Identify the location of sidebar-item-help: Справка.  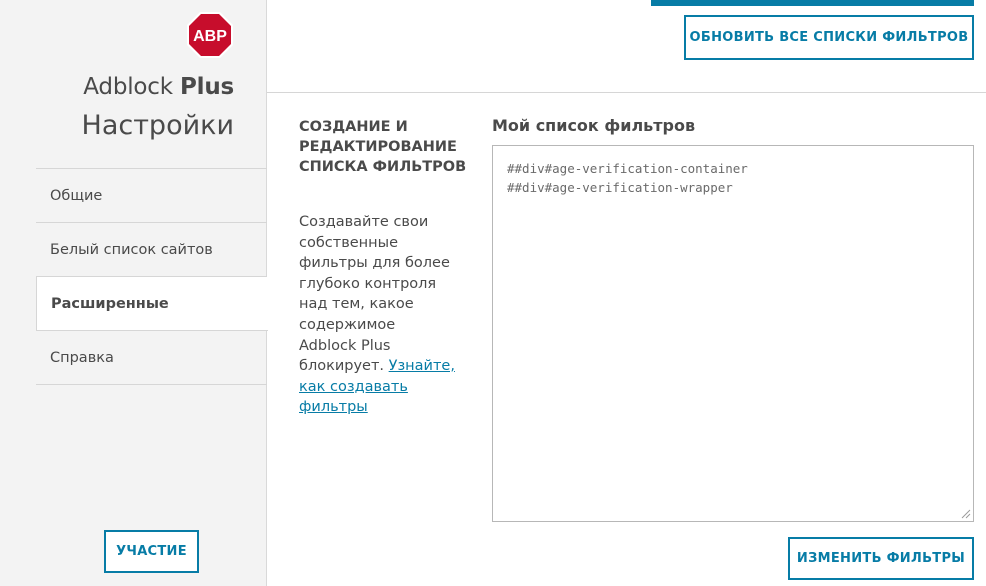
(151, 358).